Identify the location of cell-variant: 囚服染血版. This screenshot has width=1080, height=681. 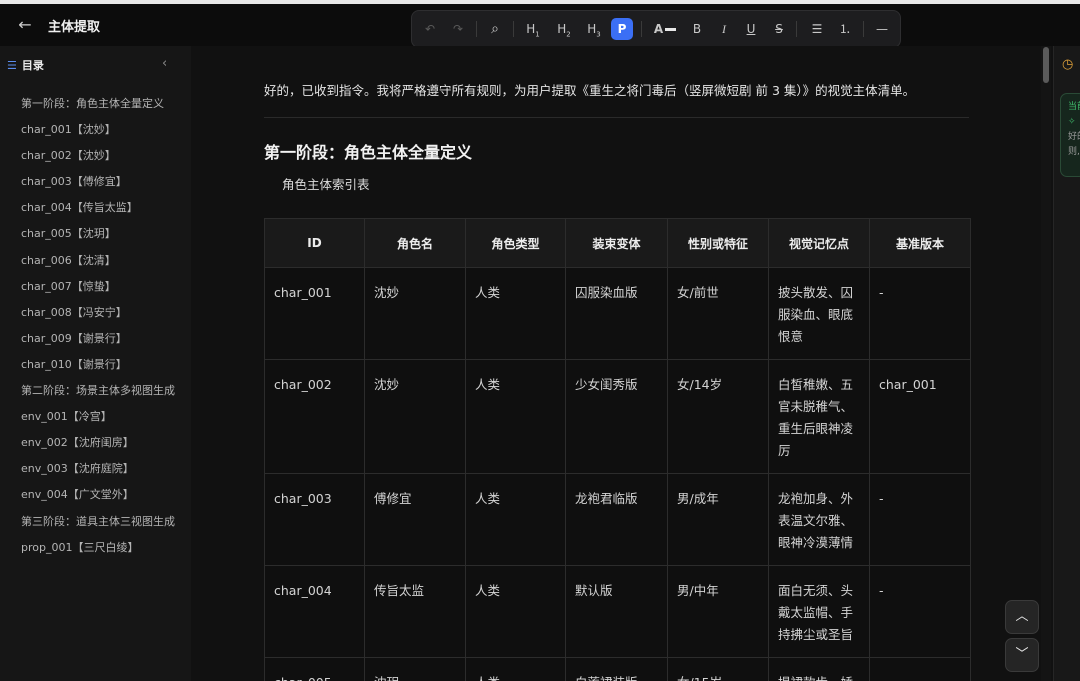
(616, 313).